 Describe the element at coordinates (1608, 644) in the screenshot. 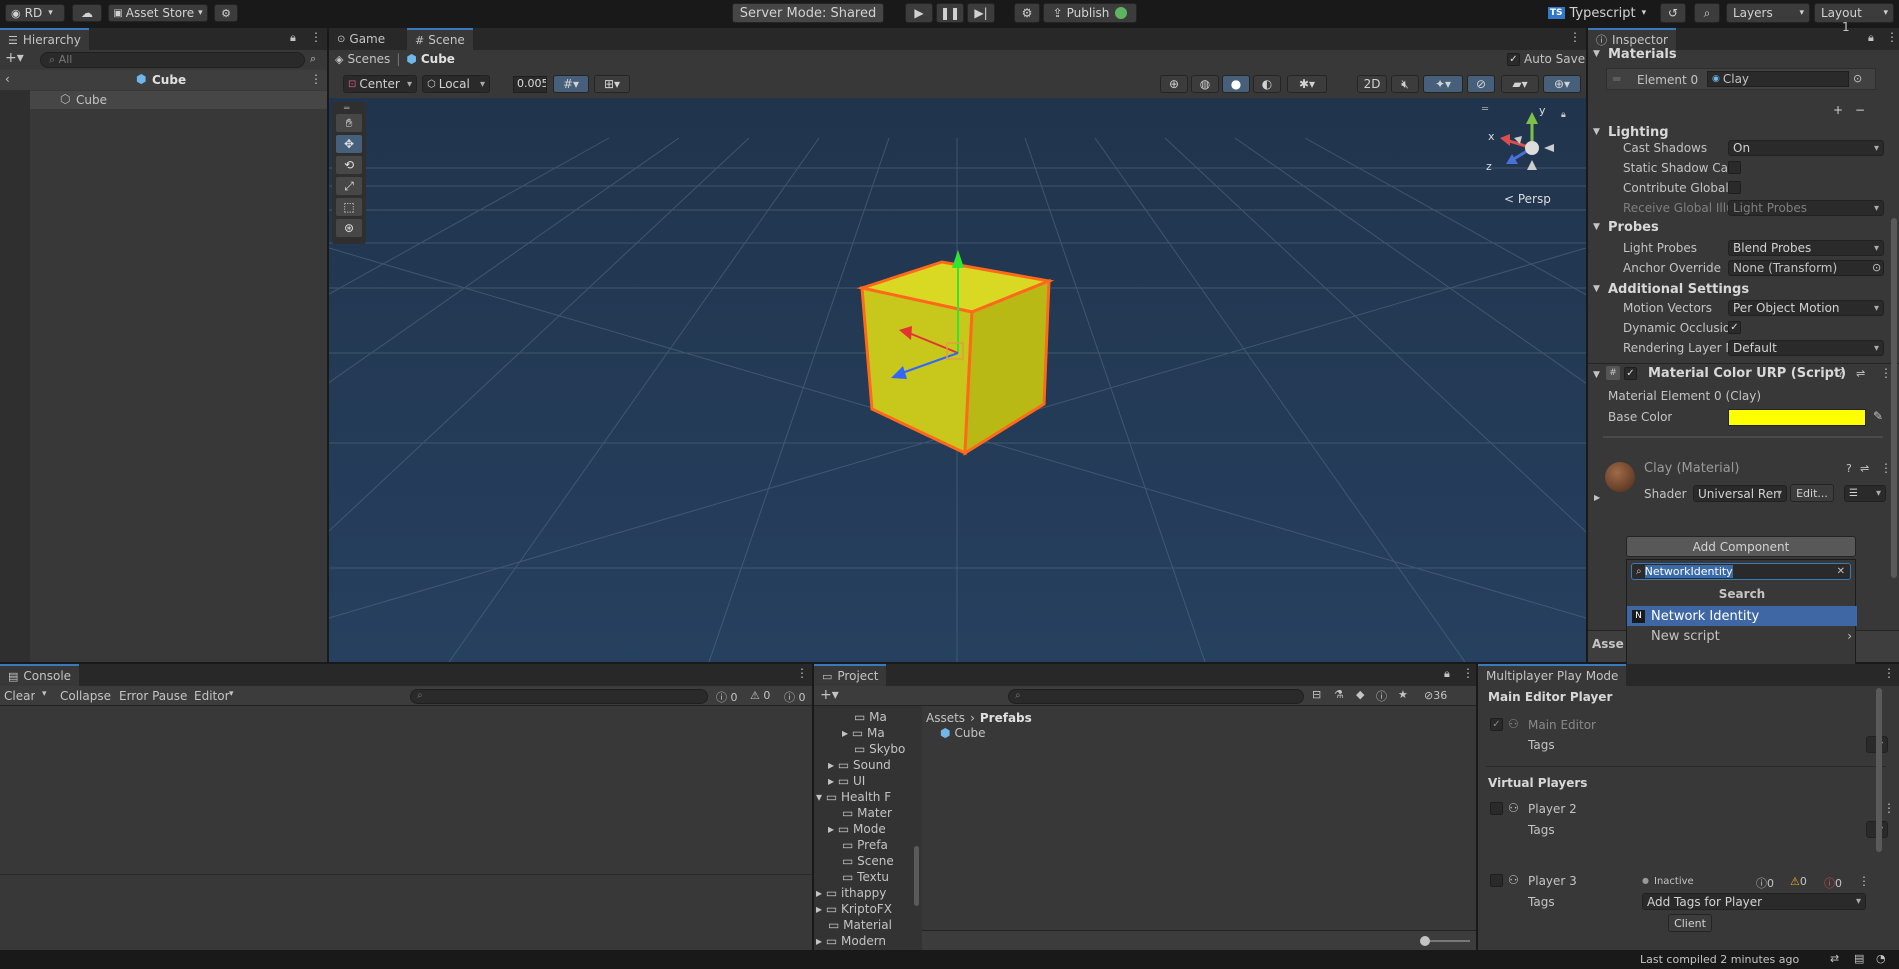

I see `asset-labels-header: Asse` at that location.